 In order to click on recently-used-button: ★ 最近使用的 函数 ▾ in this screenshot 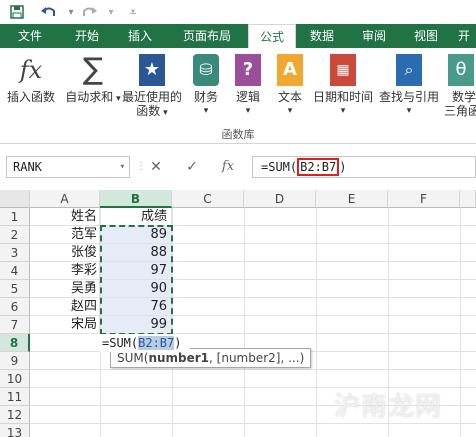, I will do `click(152, 87)`.